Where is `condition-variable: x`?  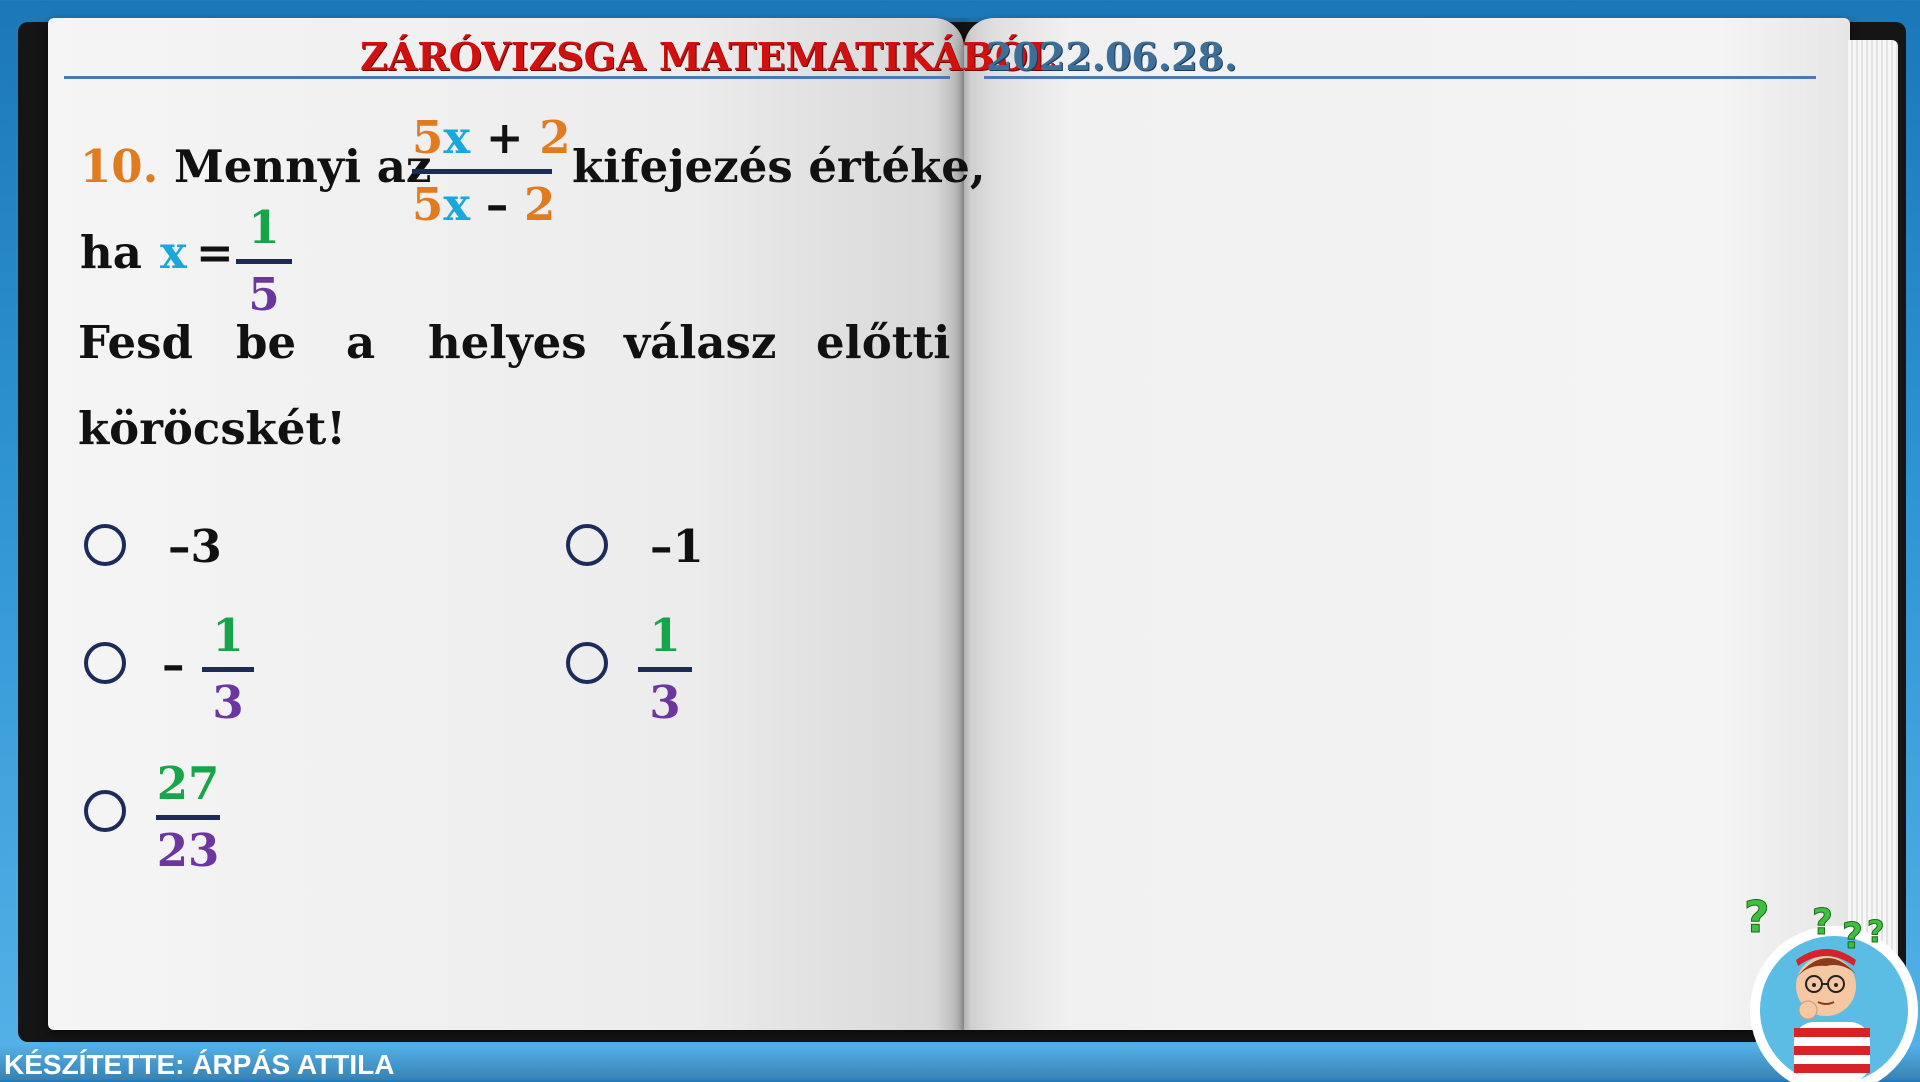 condition-variable: x is located at coordinates (173, 252).